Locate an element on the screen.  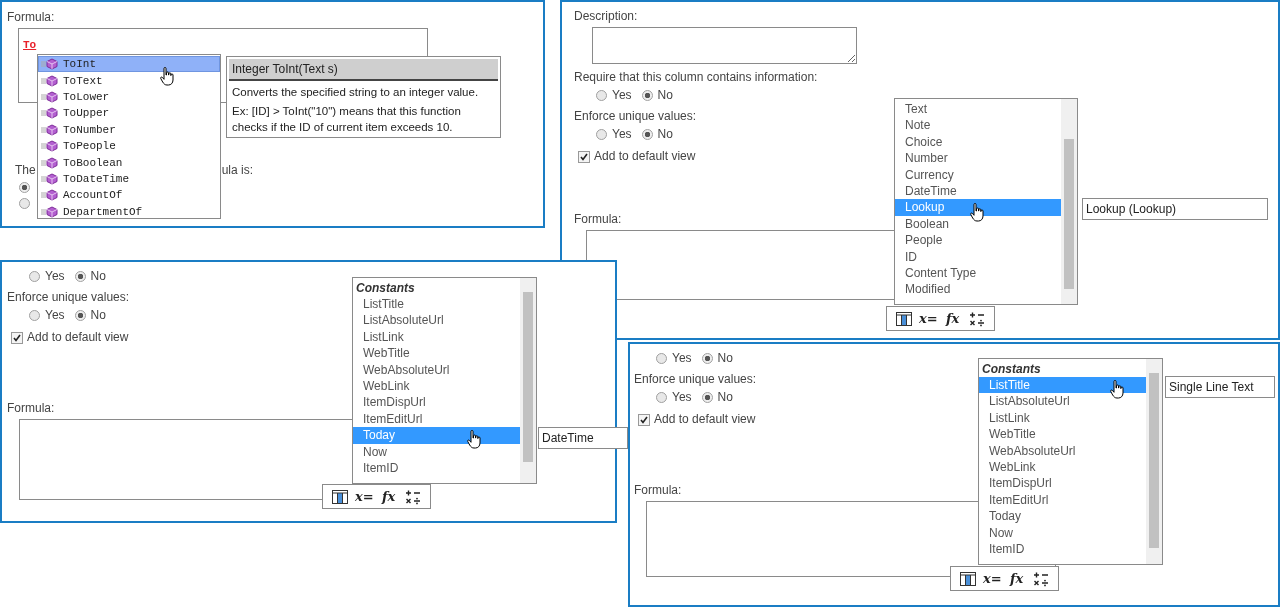
function-item: ToBoolean is located at coordinates (129, 162).